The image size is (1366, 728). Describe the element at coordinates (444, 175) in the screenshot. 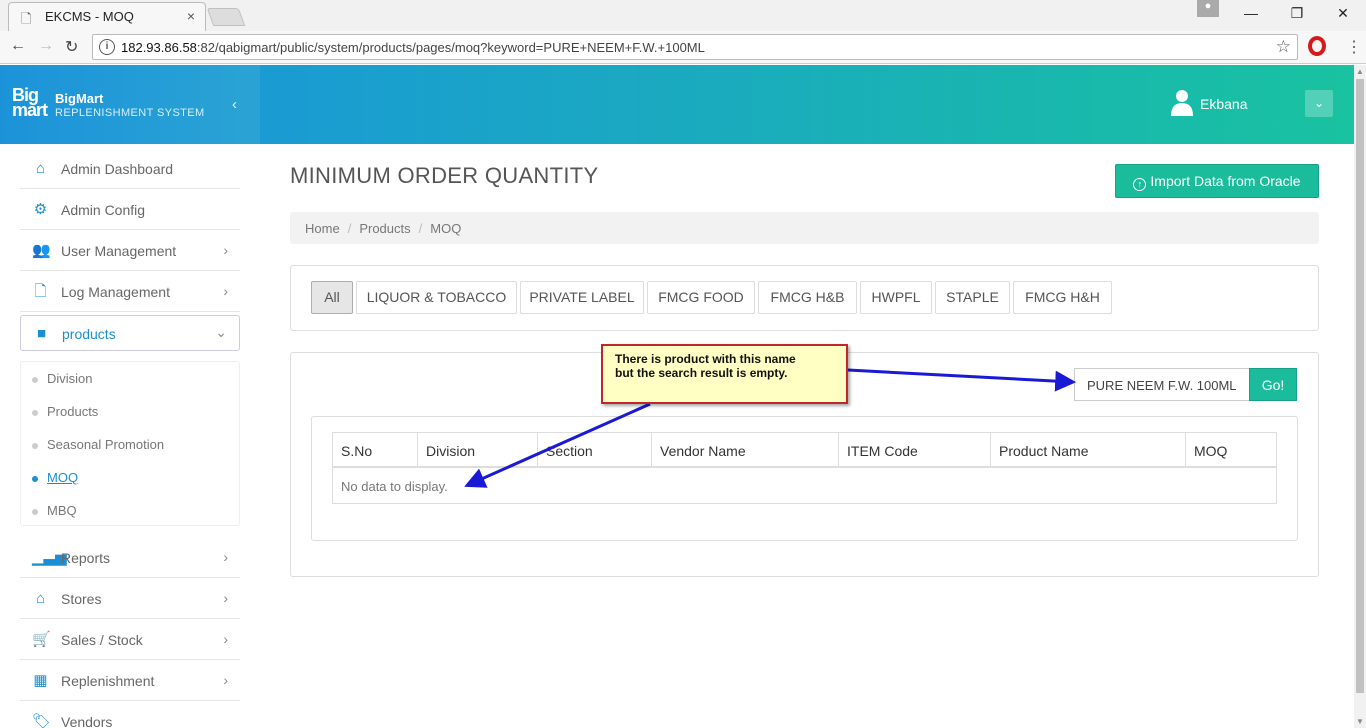

I see `page-title: MINIMUM ORDER QUANTITY` at that location.